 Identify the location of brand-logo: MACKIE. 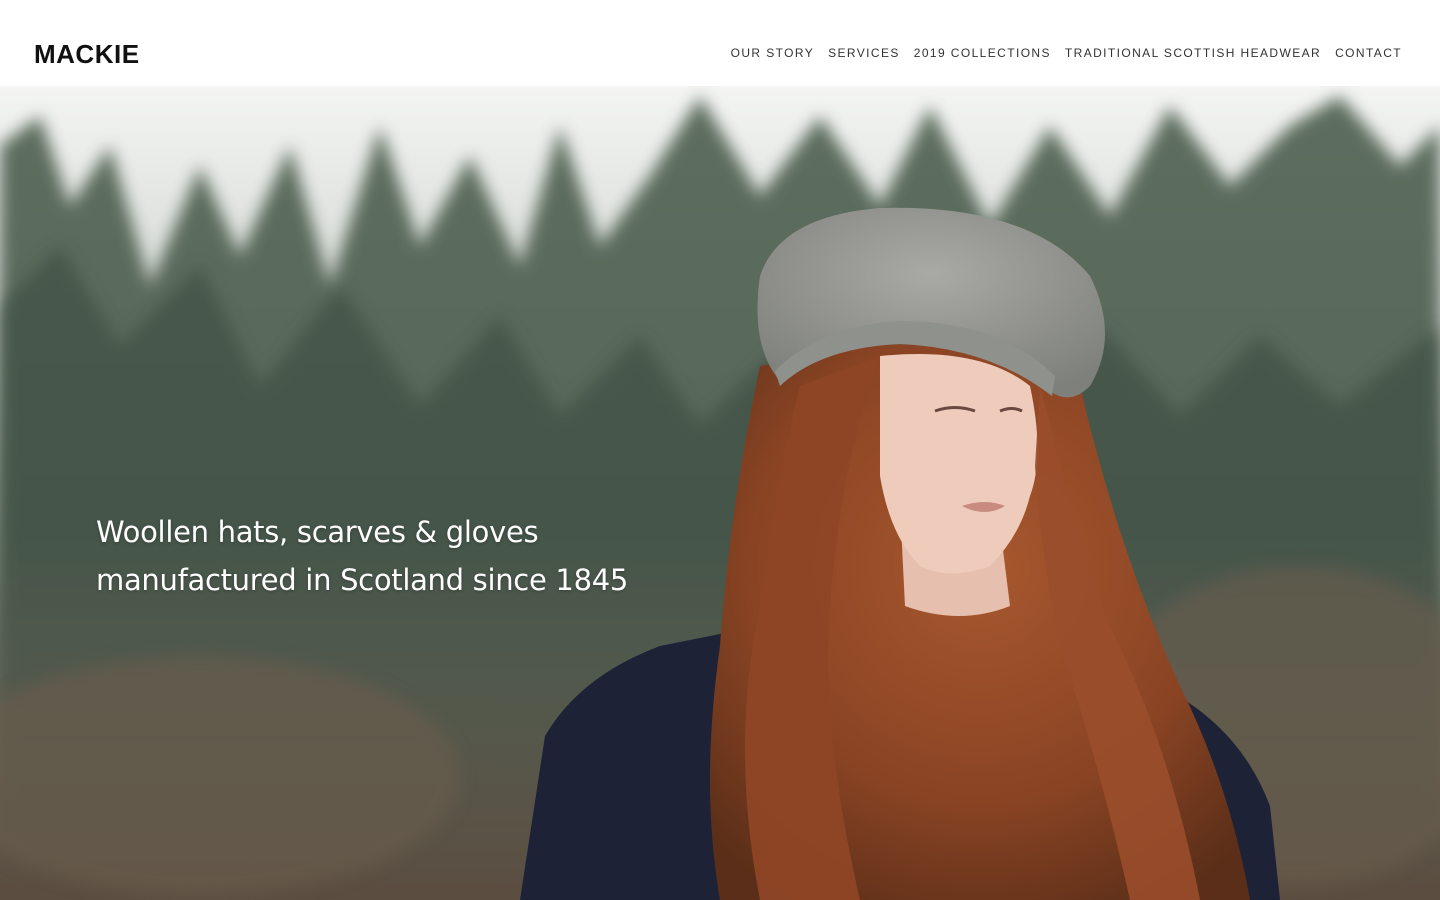
(87, 54).